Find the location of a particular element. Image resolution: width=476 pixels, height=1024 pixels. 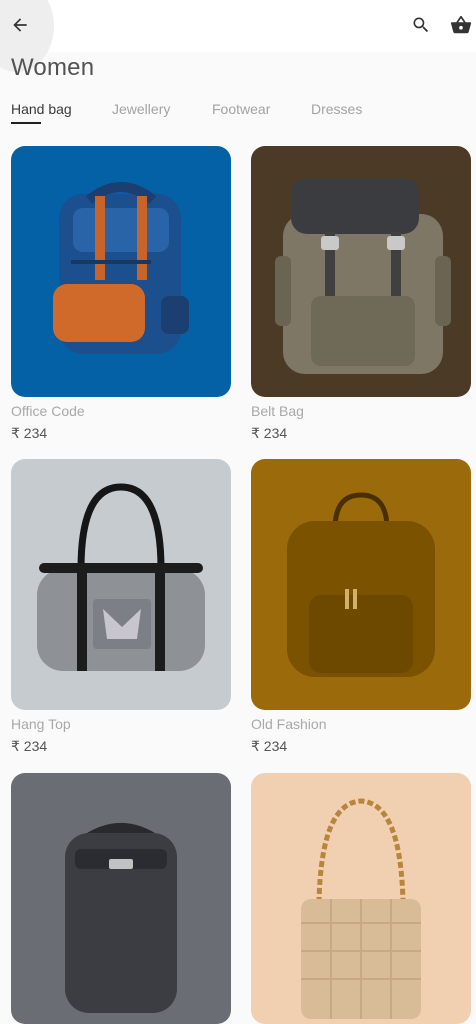

tab-dresses: Dresses is located at coordinates (336, 109).